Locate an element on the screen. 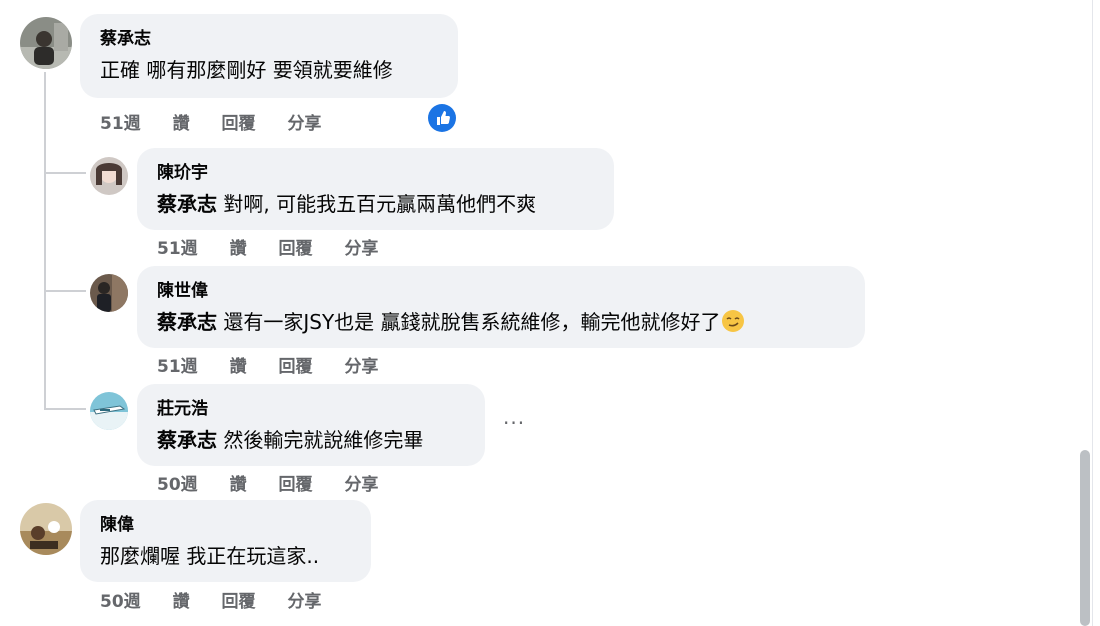 This screenshot has height=626, width=1100. reply-bubble: 陳玠宇 蔡承志 對啊, 可能我五百元贏兩萬他們不爽 is located at coordinates (375, 189).